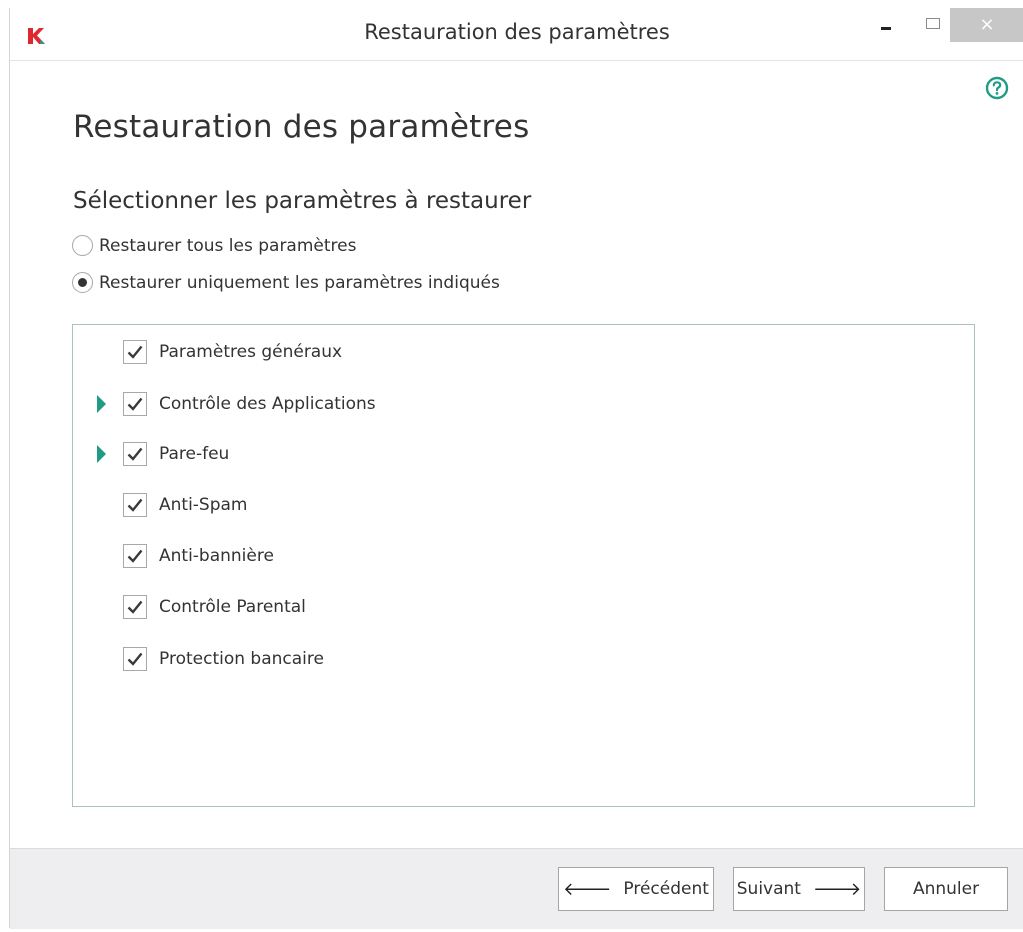  I want to click on radio-button-selected, so click(82, 282).